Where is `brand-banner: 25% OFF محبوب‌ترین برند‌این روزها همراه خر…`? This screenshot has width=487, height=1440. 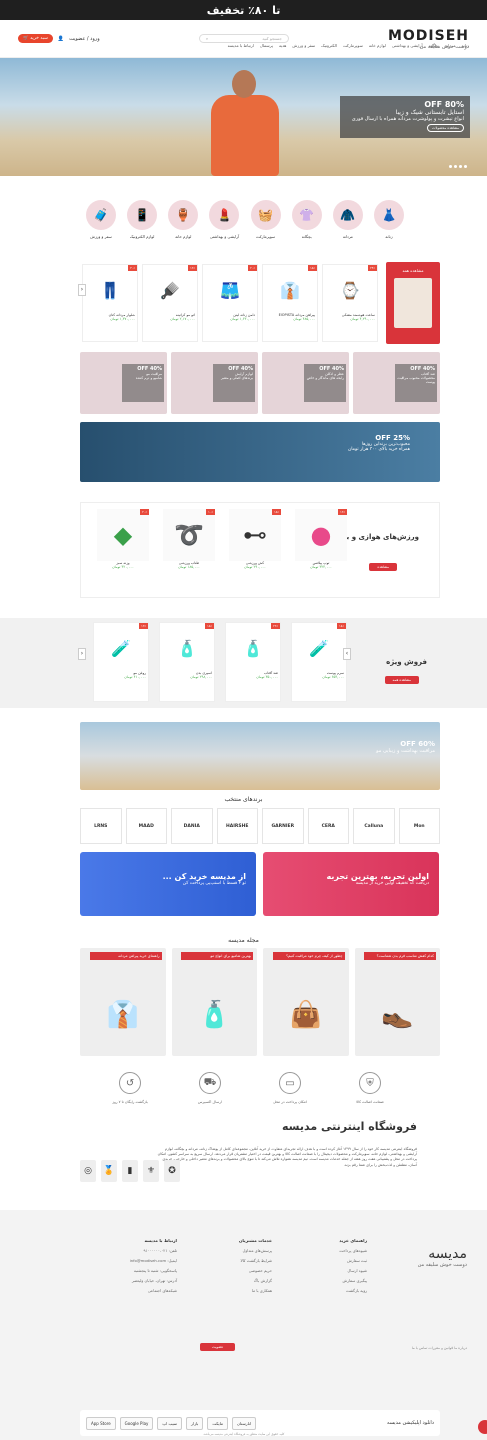 brand-banner: 25% OFF محبوب‌ترین برند‌این روزها همراه خر… is located at coordinates (260, 452).